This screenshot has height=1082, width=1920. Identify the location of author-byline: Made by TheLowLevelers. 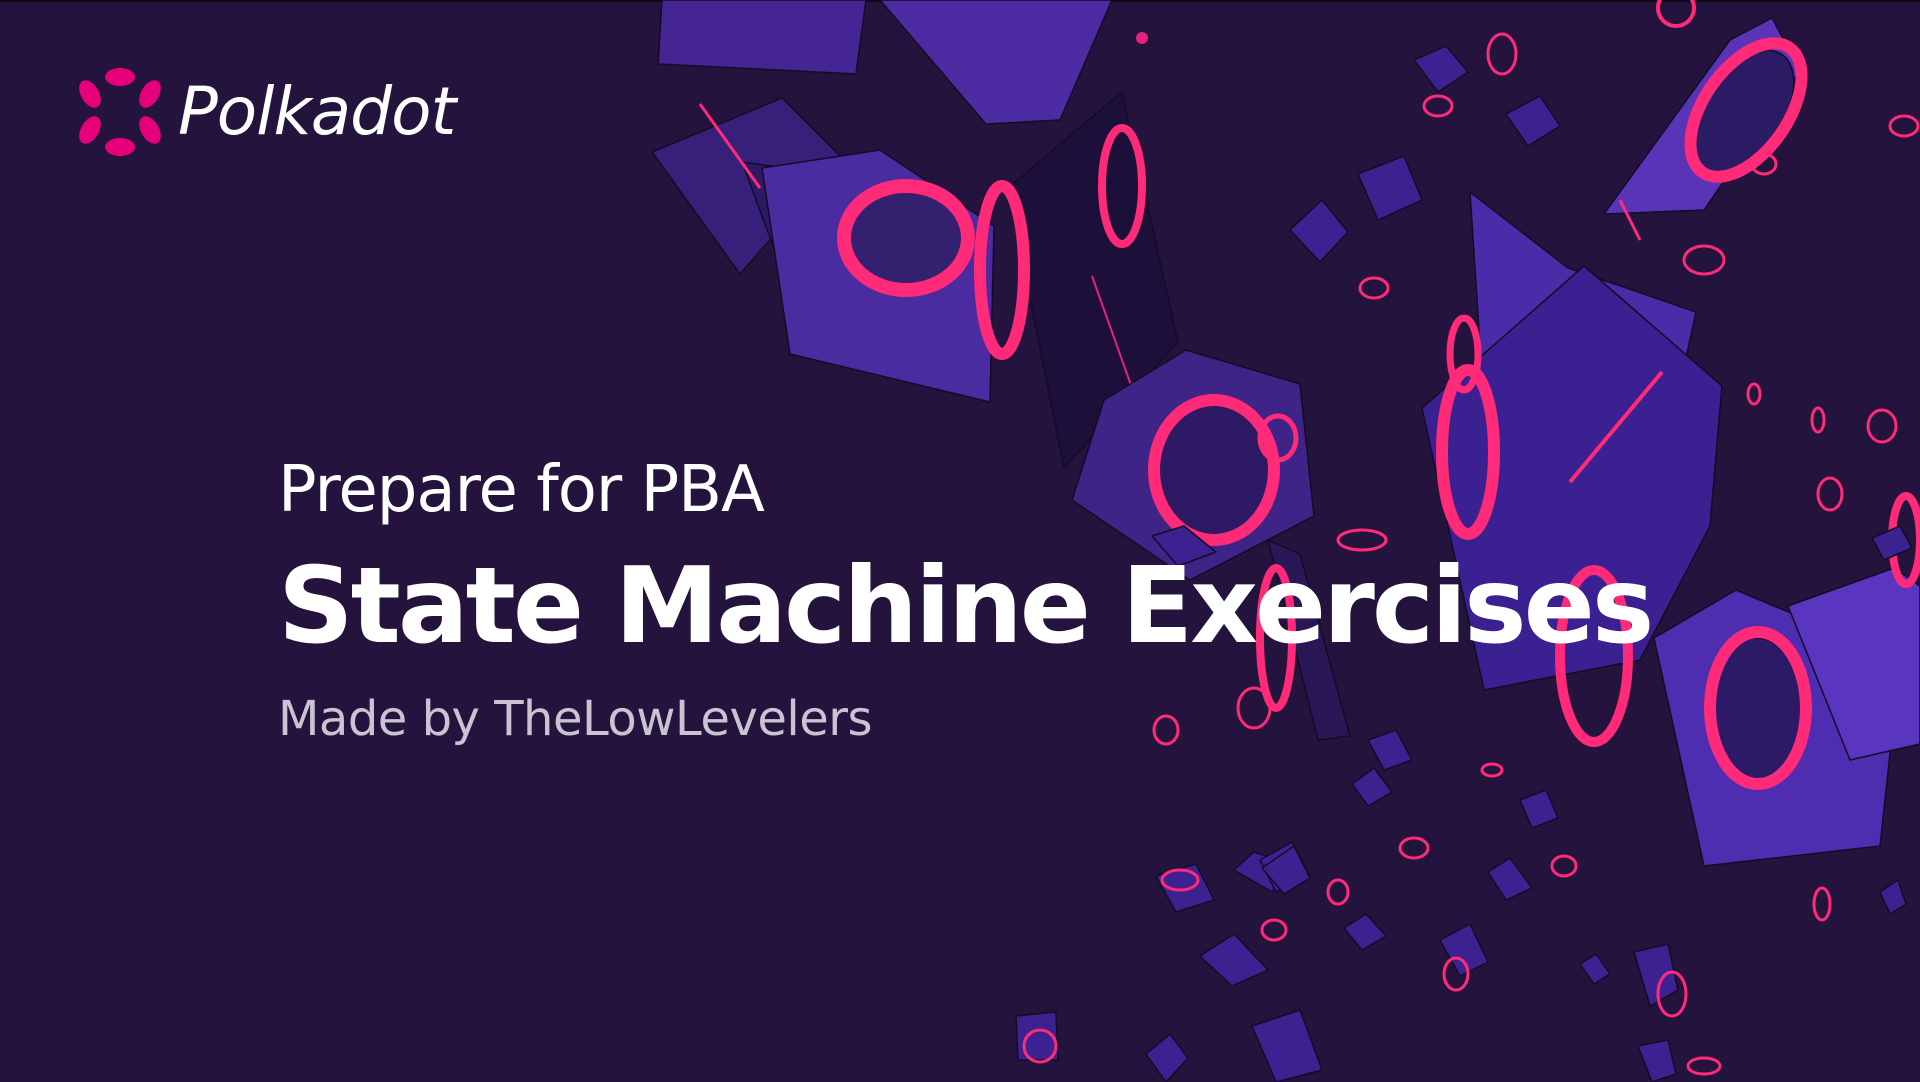
(575, 719).